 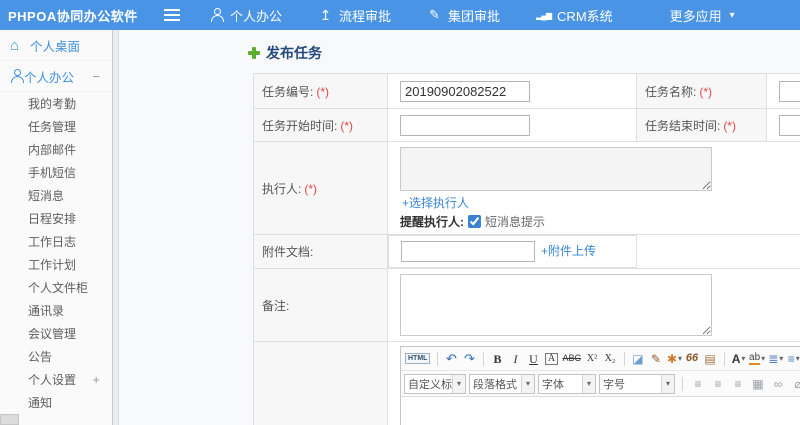 I want to click on remind-executor-label: 提醒执行人:, so click(x=432, y=222).